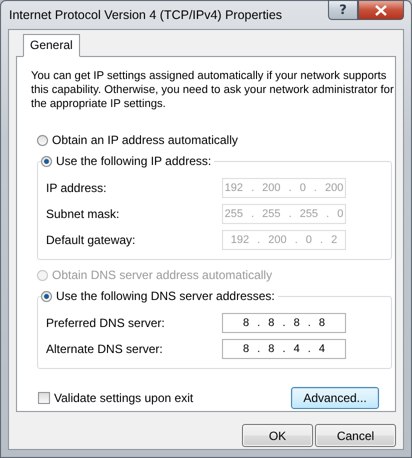 The height and width of the screenshot is (458, 412). What do you see at coordinates (343, 10) in the screenshot?
I see `help-button: ?` at bounding box center [343, 10].